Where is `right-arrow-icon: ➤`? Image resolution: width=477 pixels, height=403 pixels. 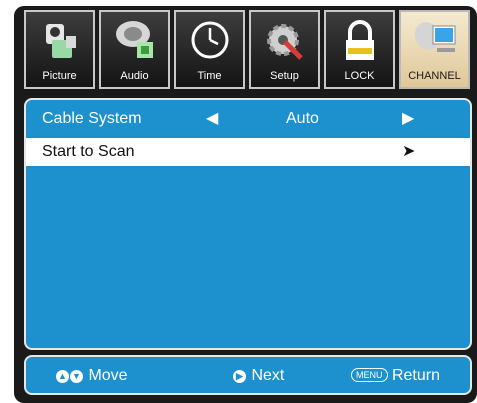
right-arrow-icon: ➤ is located at coordinates (409, 151).